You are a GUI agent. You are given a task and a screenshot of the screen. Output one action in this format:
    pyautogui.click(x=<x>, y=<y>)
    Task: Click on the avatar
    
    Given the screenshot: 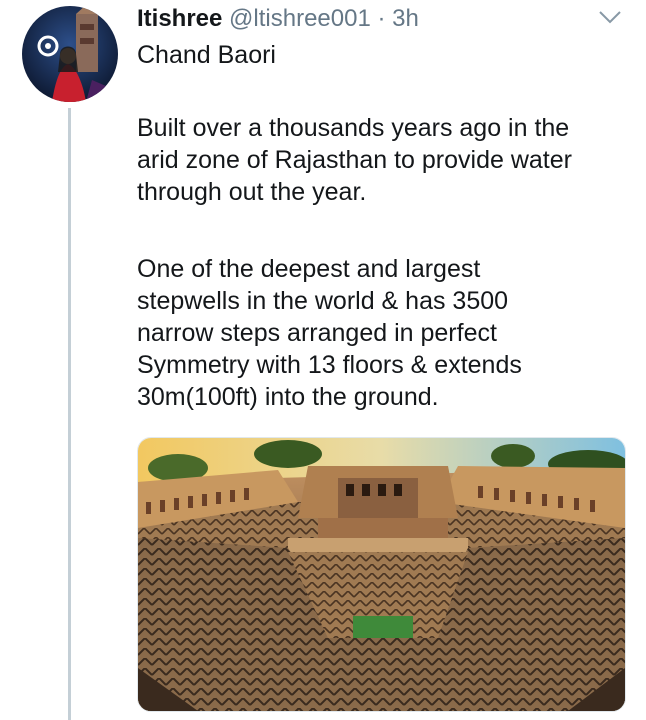 What is the action you would take?
    pyautogui.click(x=70, y=54)
    